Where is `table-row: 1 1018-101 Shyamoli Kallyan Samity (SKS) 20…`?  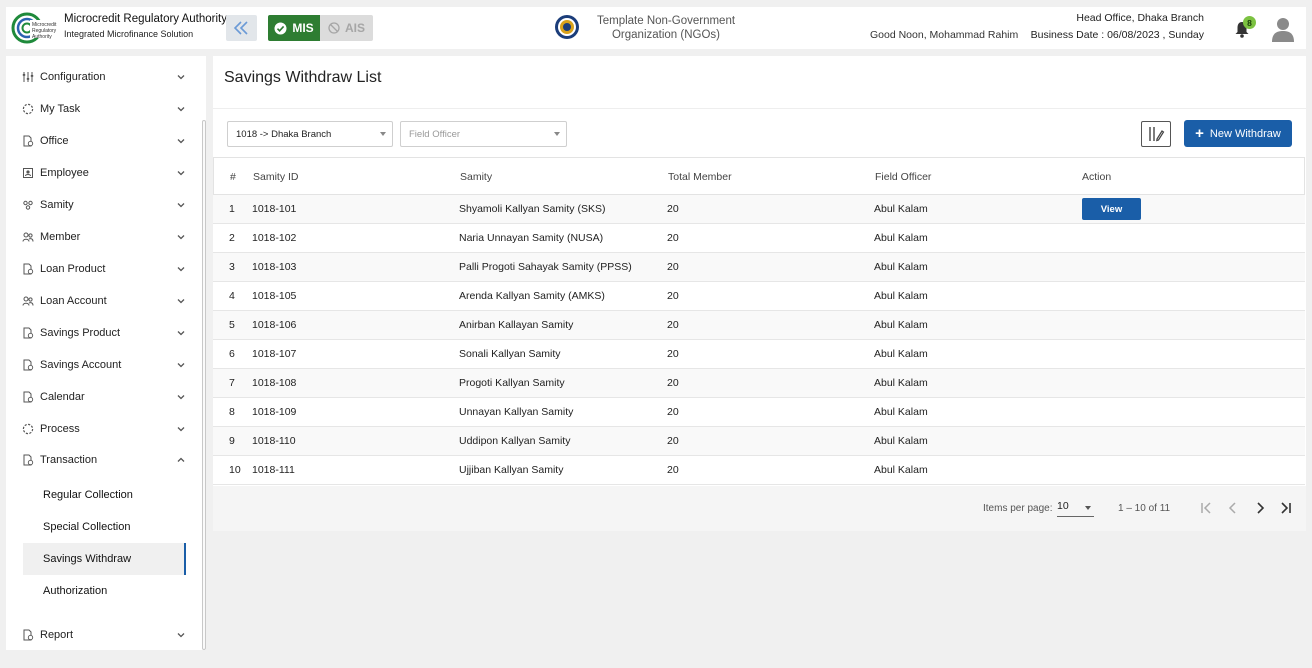 table-row: 1 1018-101 Shyamoli Kallyan Samity (SKS) 20… is located at coordinates (759, 209).